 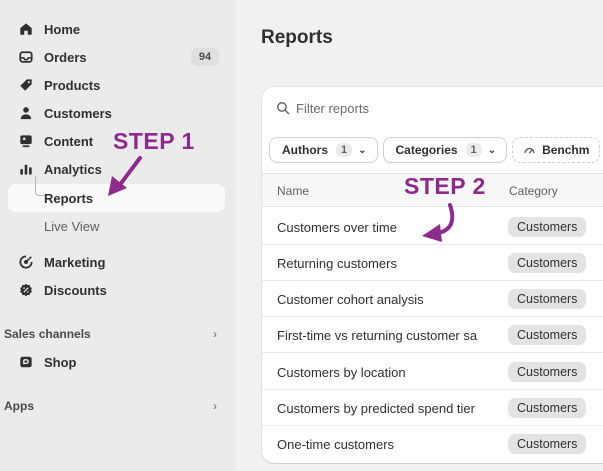 I want to click on report-name-link: Customers by predicted spend tier, so click(x=385, y=408).